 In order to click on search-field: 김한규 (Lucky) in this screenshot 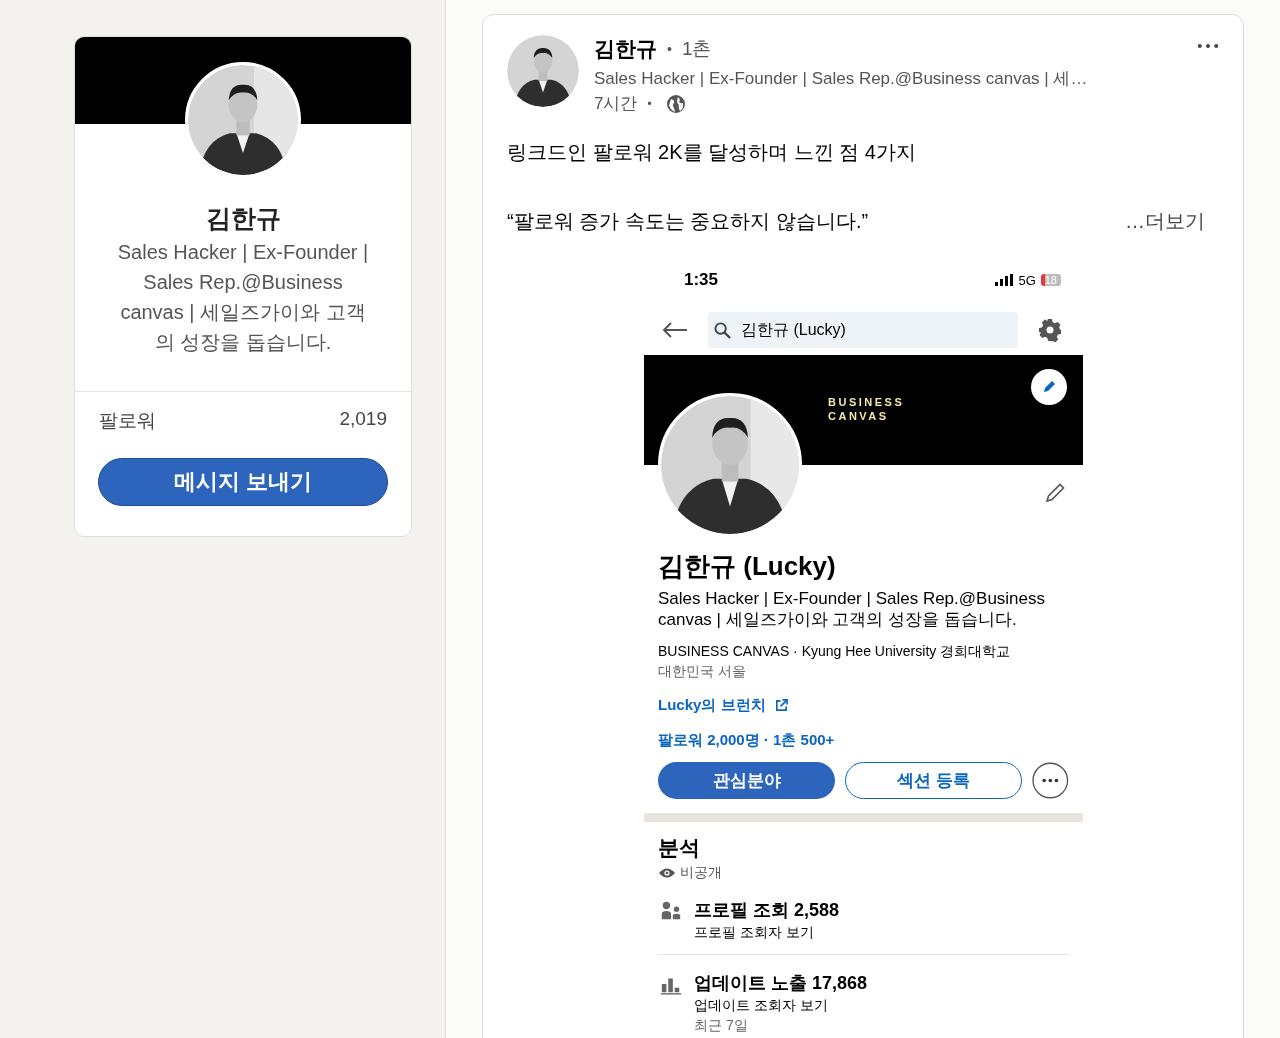, I will do `click(863, 330)`.